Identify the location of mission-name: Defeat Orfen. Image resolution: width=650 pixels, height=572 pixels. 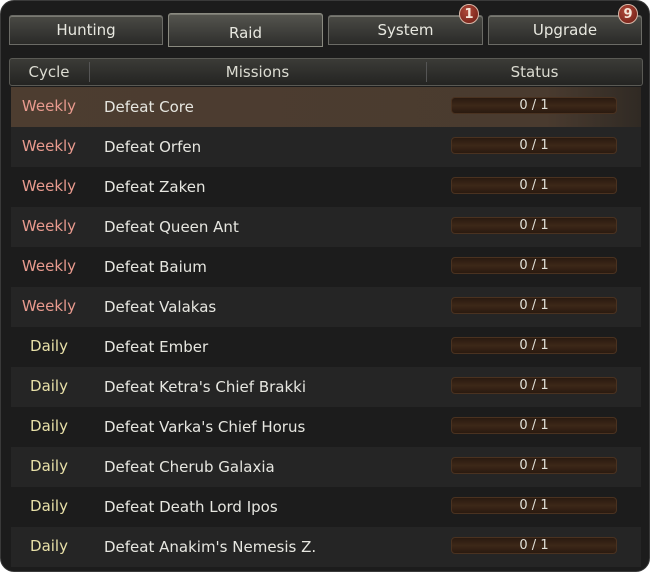
(153, 147).